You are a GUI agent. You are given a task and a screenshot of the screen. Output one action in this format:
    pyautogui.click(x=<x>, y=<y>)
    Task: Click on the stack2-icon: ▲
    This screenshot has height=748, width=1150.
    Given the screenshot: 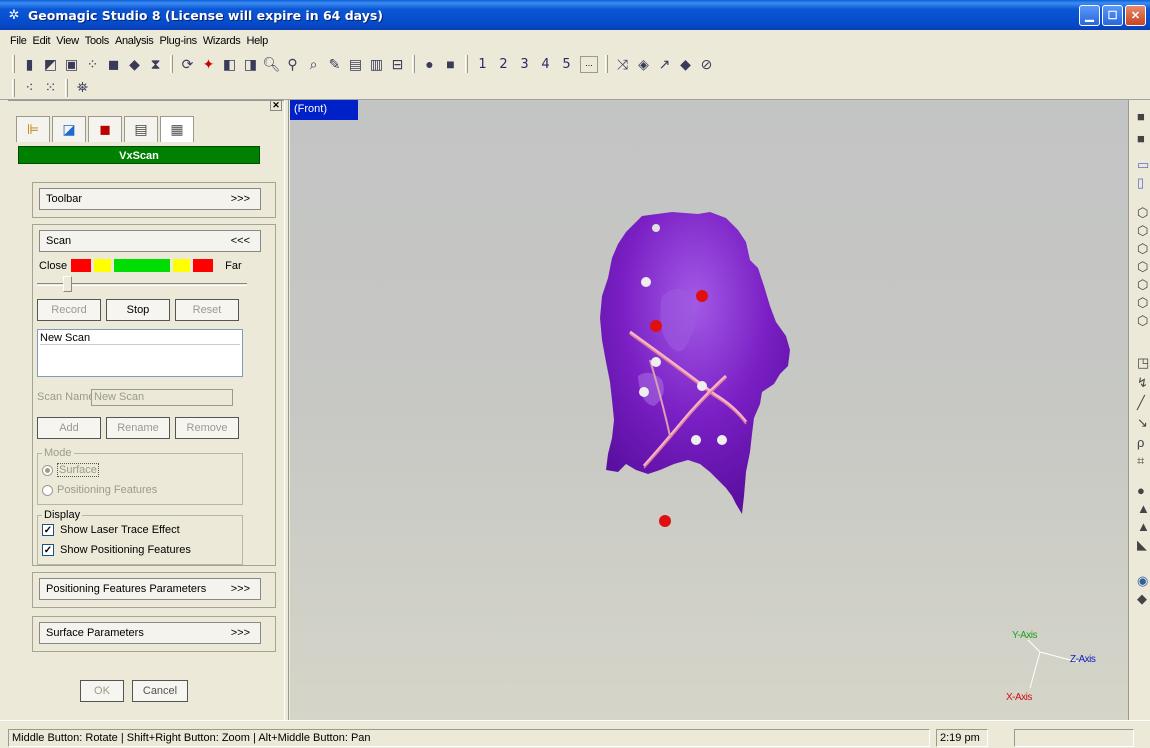 What is the action you would take?
    pyautogui.click(x=1143, y=527)
    